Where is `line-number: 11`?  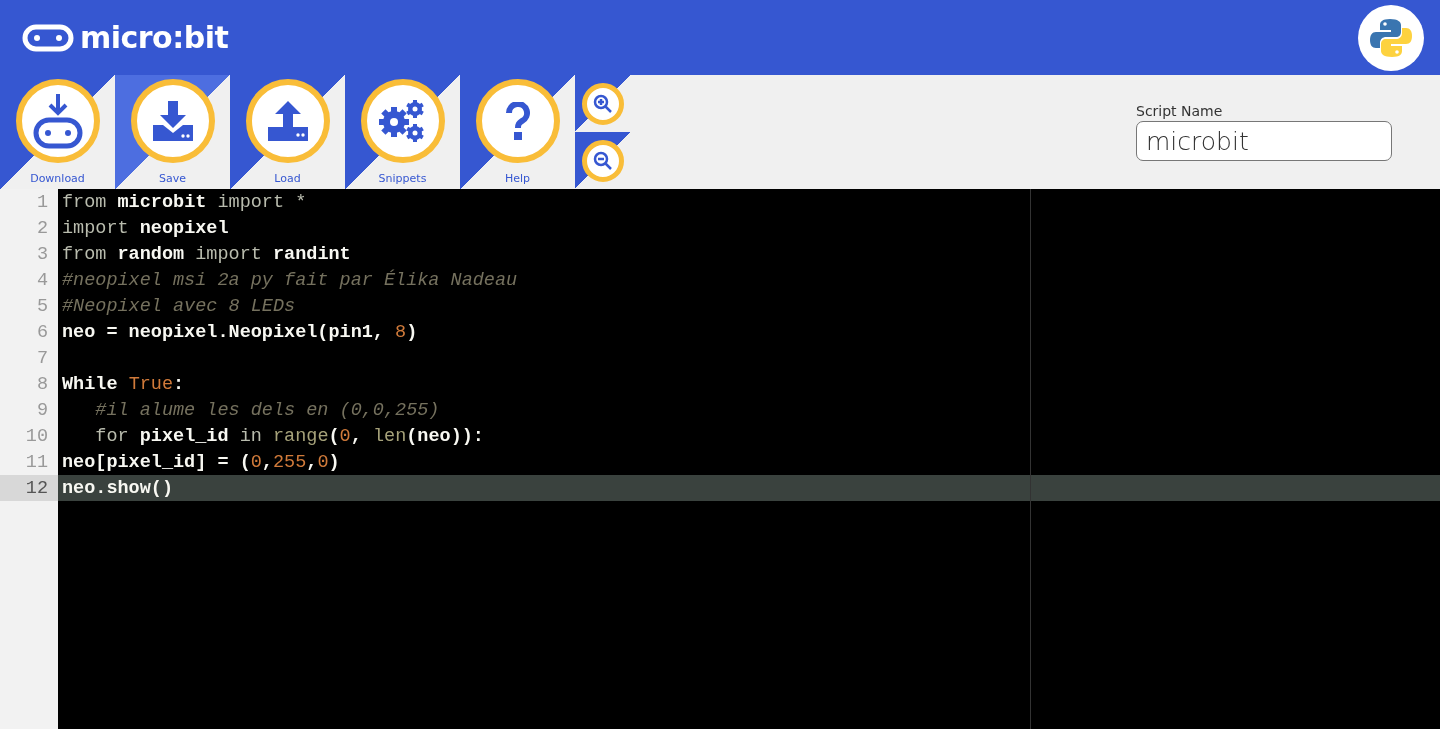
line-number: 11 is located at coordinates (36, 462).